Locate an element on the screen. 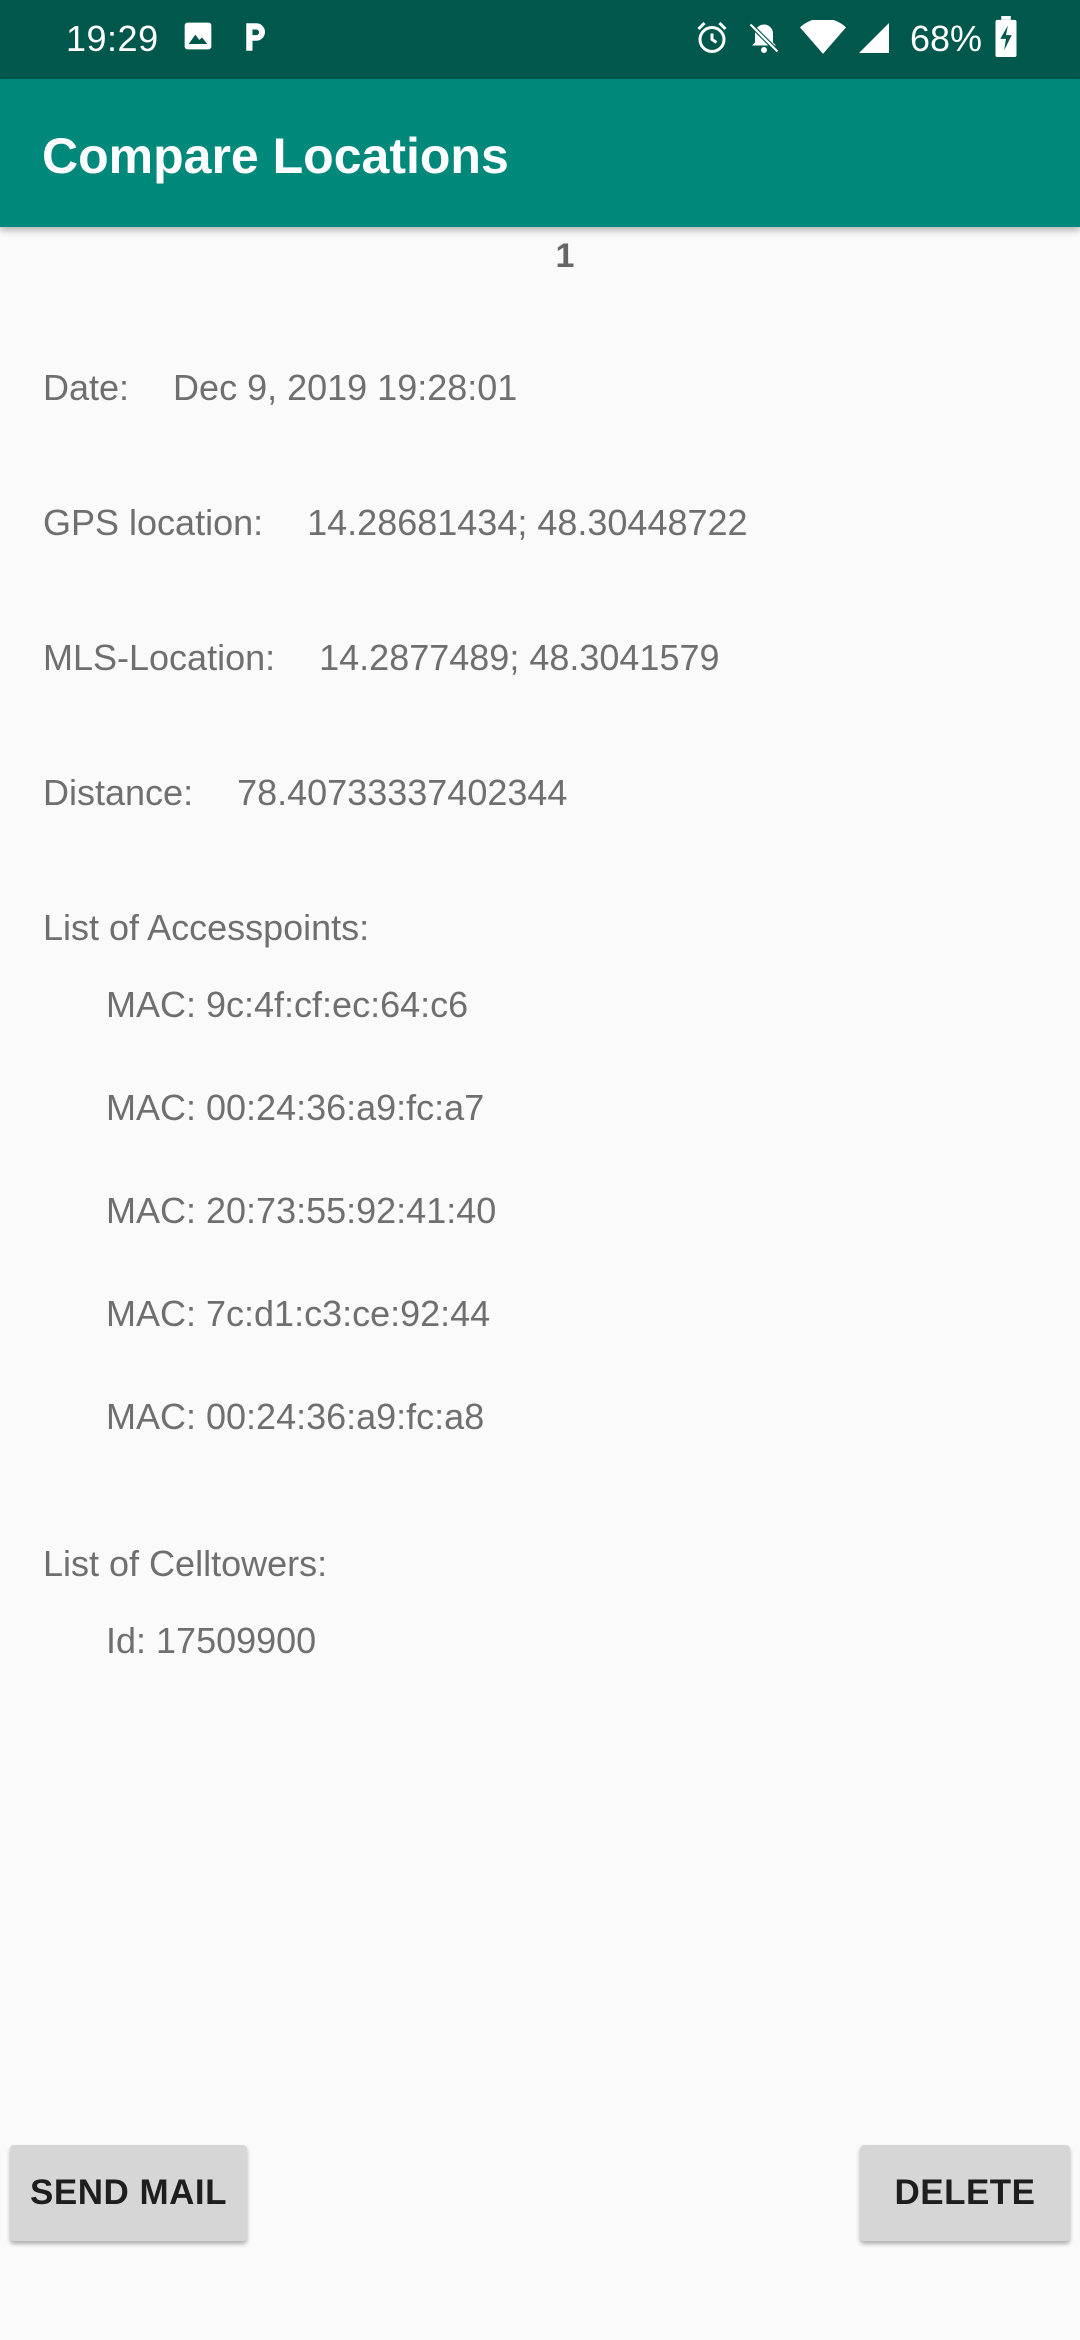 This screenshot has width=1080, height=2340. delete-button: DELETE is located at coordinates (965, 2193).